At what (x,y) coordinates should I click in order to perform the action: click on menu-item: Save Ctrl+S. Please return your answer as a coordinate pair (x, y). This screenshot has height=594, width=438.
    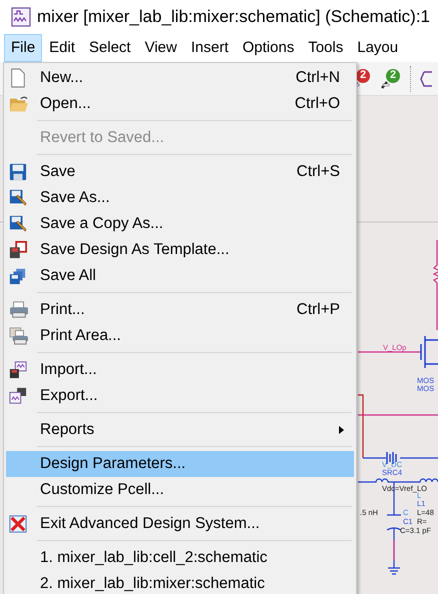
    Looking at the image, I should click on (180, 172).